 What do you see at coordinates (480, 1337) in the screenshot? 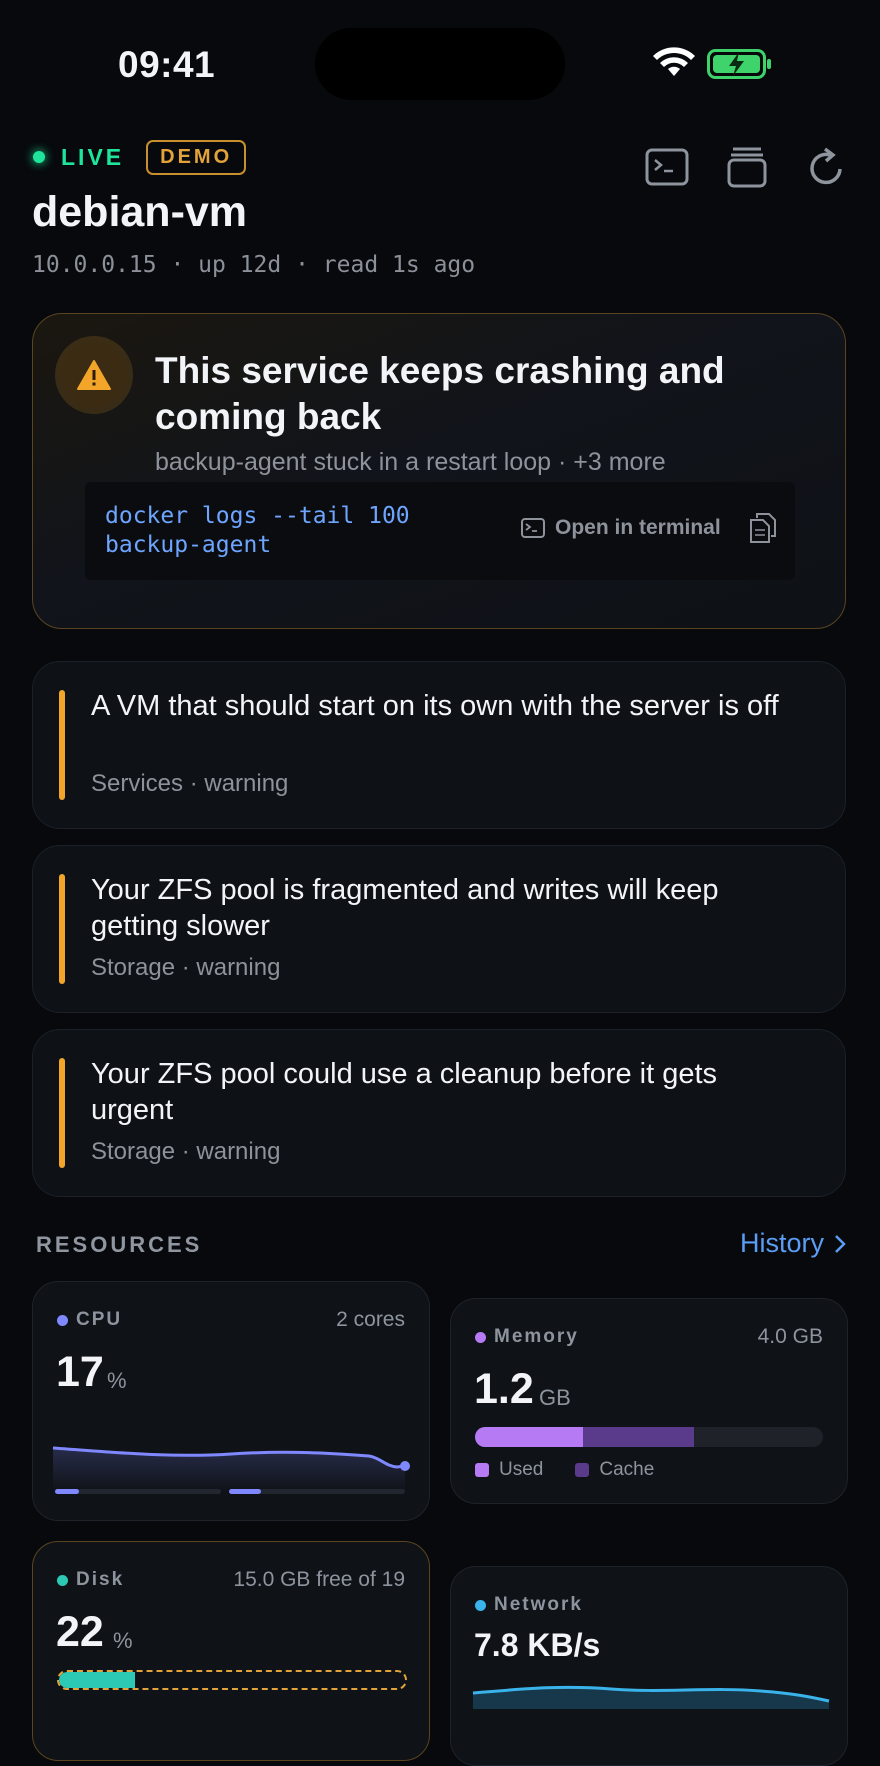
I see `memory-dot` at bounding box center [480, 1337].